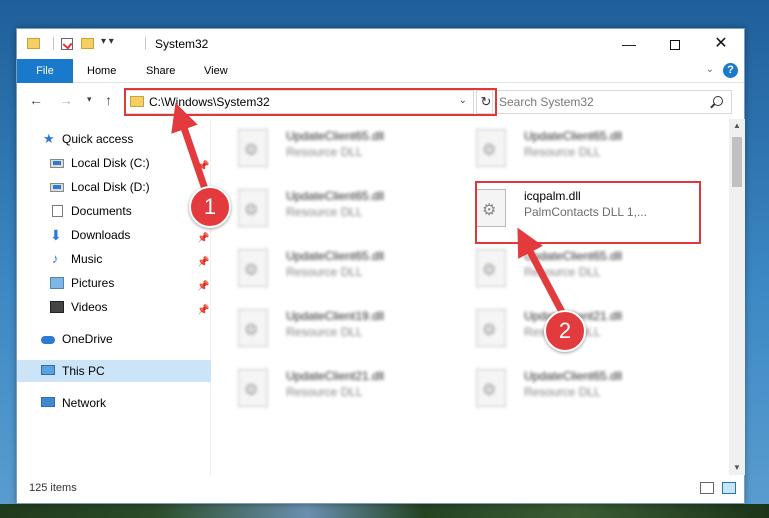 The height and width of the screenshot is (518, 769). I want to click on sidebar-item-onedrive: OneDrive, so click(114, 339).